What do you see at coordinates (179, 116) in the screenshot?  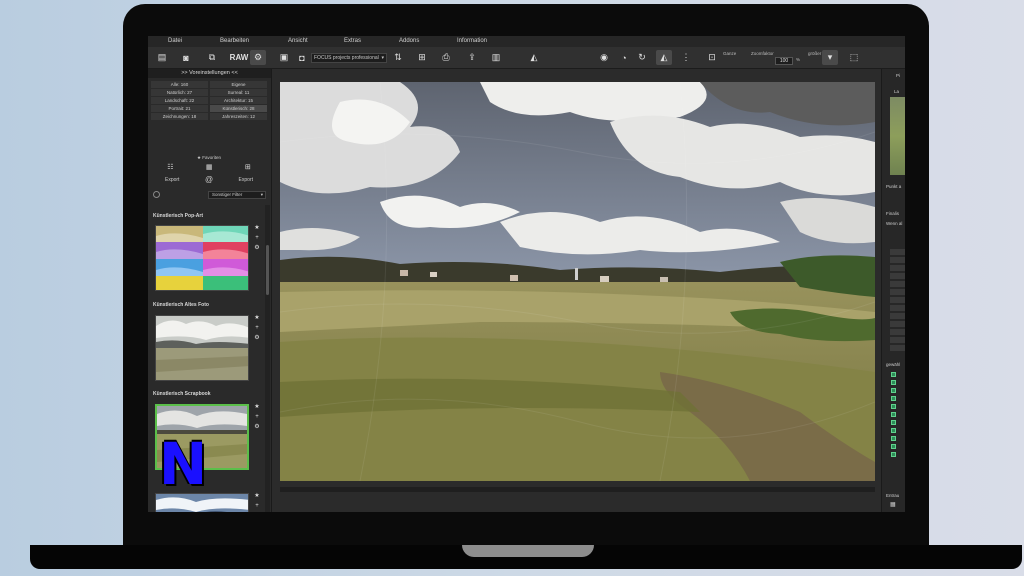 I see `category-drawings: Zeichnungen: 18` at bounding box center [179, 116].